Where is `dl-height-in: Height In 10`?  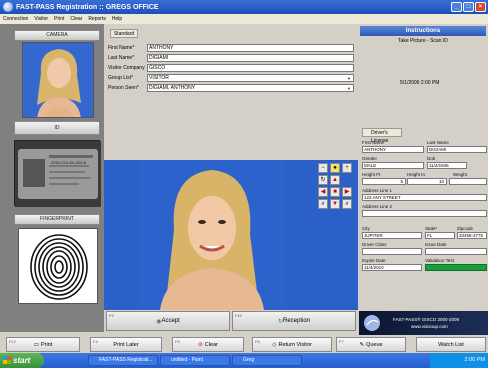
dl-height-in: Height In 10 is located at coordinates (427, 178).